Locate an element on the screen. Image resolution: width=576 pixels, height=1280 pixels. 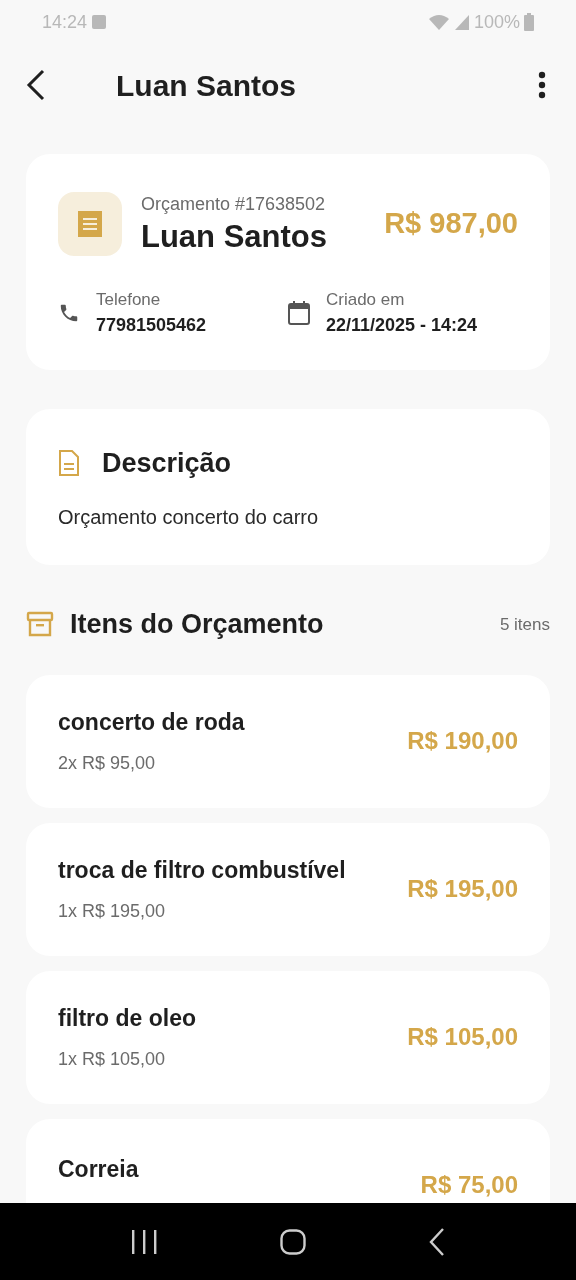
receipt-icon is located at coordinates (90, 223).